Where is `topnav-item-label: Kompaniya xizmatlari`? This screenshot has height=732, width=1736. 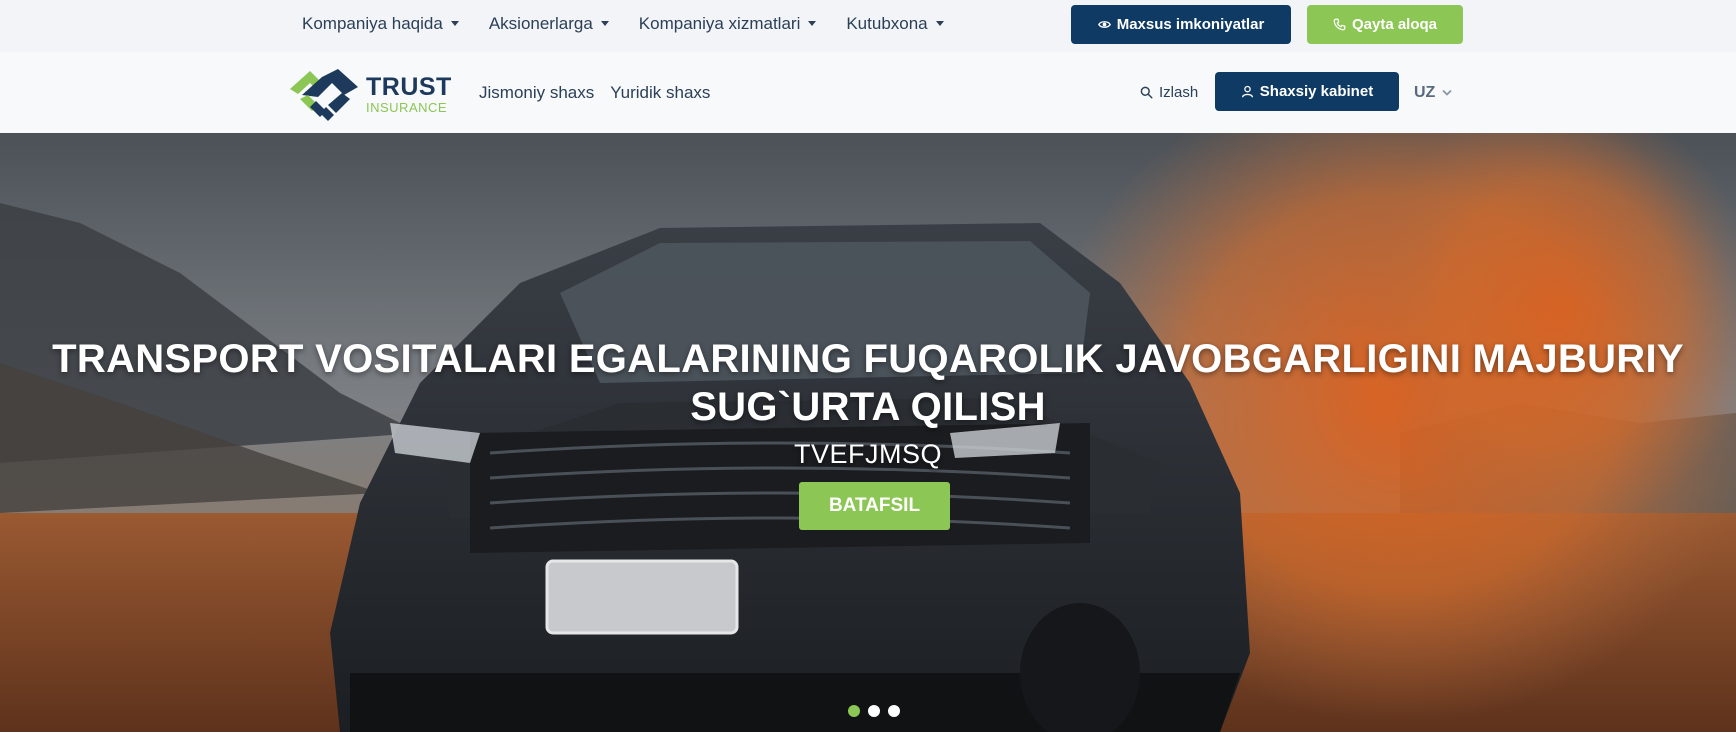
topnav-item-label: Kompaniya xizmatlari is located at coordinates (719, 23).